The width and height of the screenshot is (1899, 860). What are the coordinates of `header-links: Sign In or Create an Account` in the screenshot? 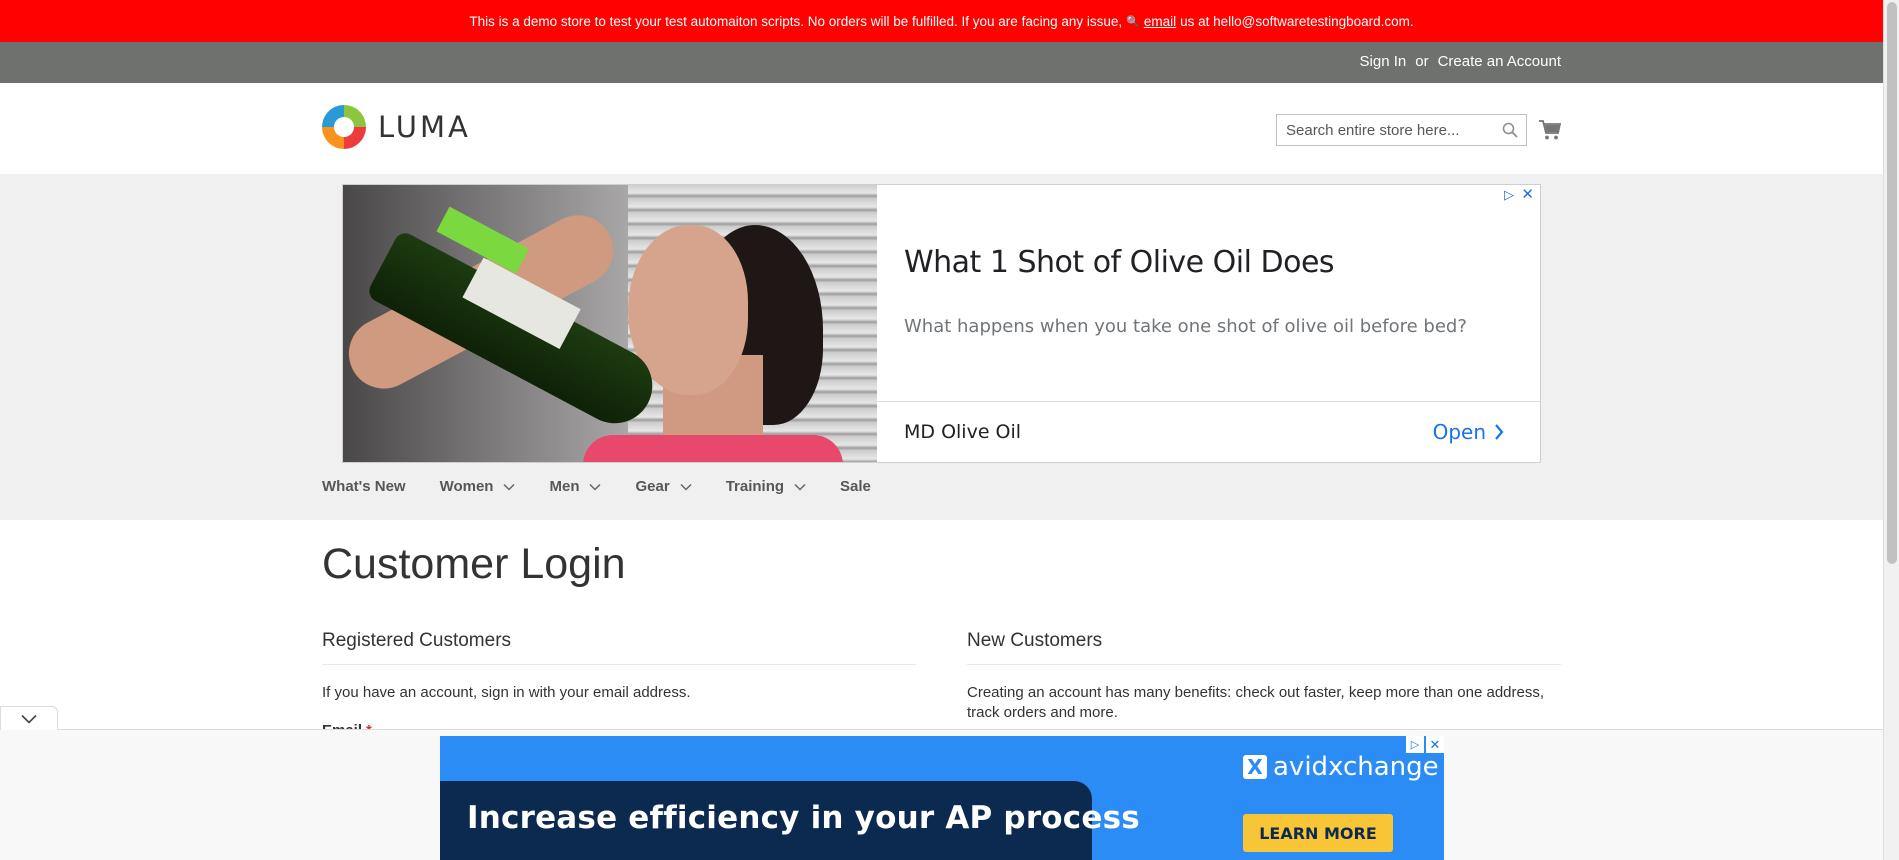 It's located at (1460, 61).